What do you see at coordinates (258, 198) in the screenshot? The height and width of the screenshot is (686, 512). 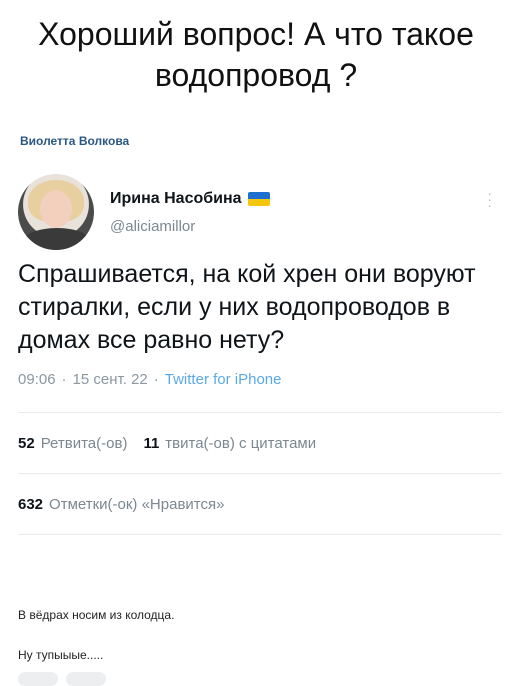 I see `ukraine-flag-icon` at bounding box center [258, 198].